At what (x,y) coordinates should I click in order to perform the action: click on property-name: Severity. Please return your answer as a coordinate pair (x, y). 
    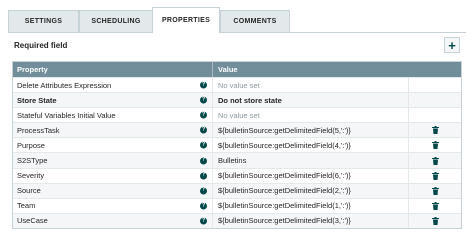
    Looking at the image, I should click on (31, 176).